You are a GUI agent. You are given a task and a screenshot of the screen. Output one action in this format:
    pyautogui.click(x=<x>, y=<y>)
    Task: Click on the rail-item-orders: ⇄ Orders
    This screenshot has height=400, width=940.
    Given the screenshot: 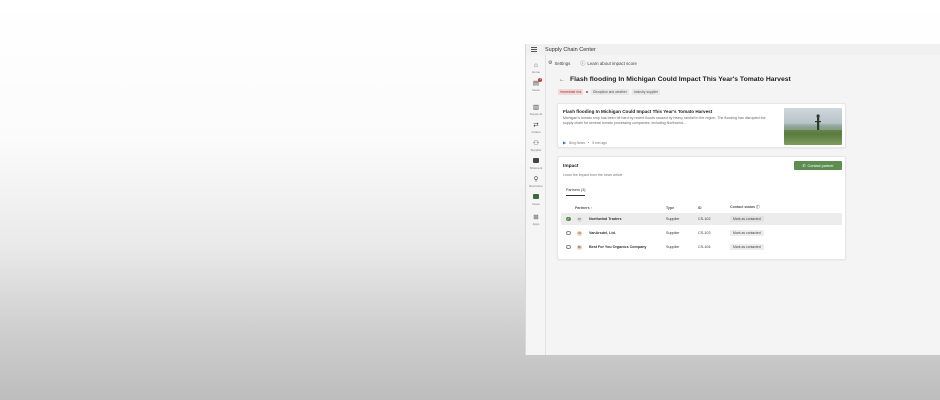 What is the action you would take?
    pyautogui.click(x=536, y=128)
    